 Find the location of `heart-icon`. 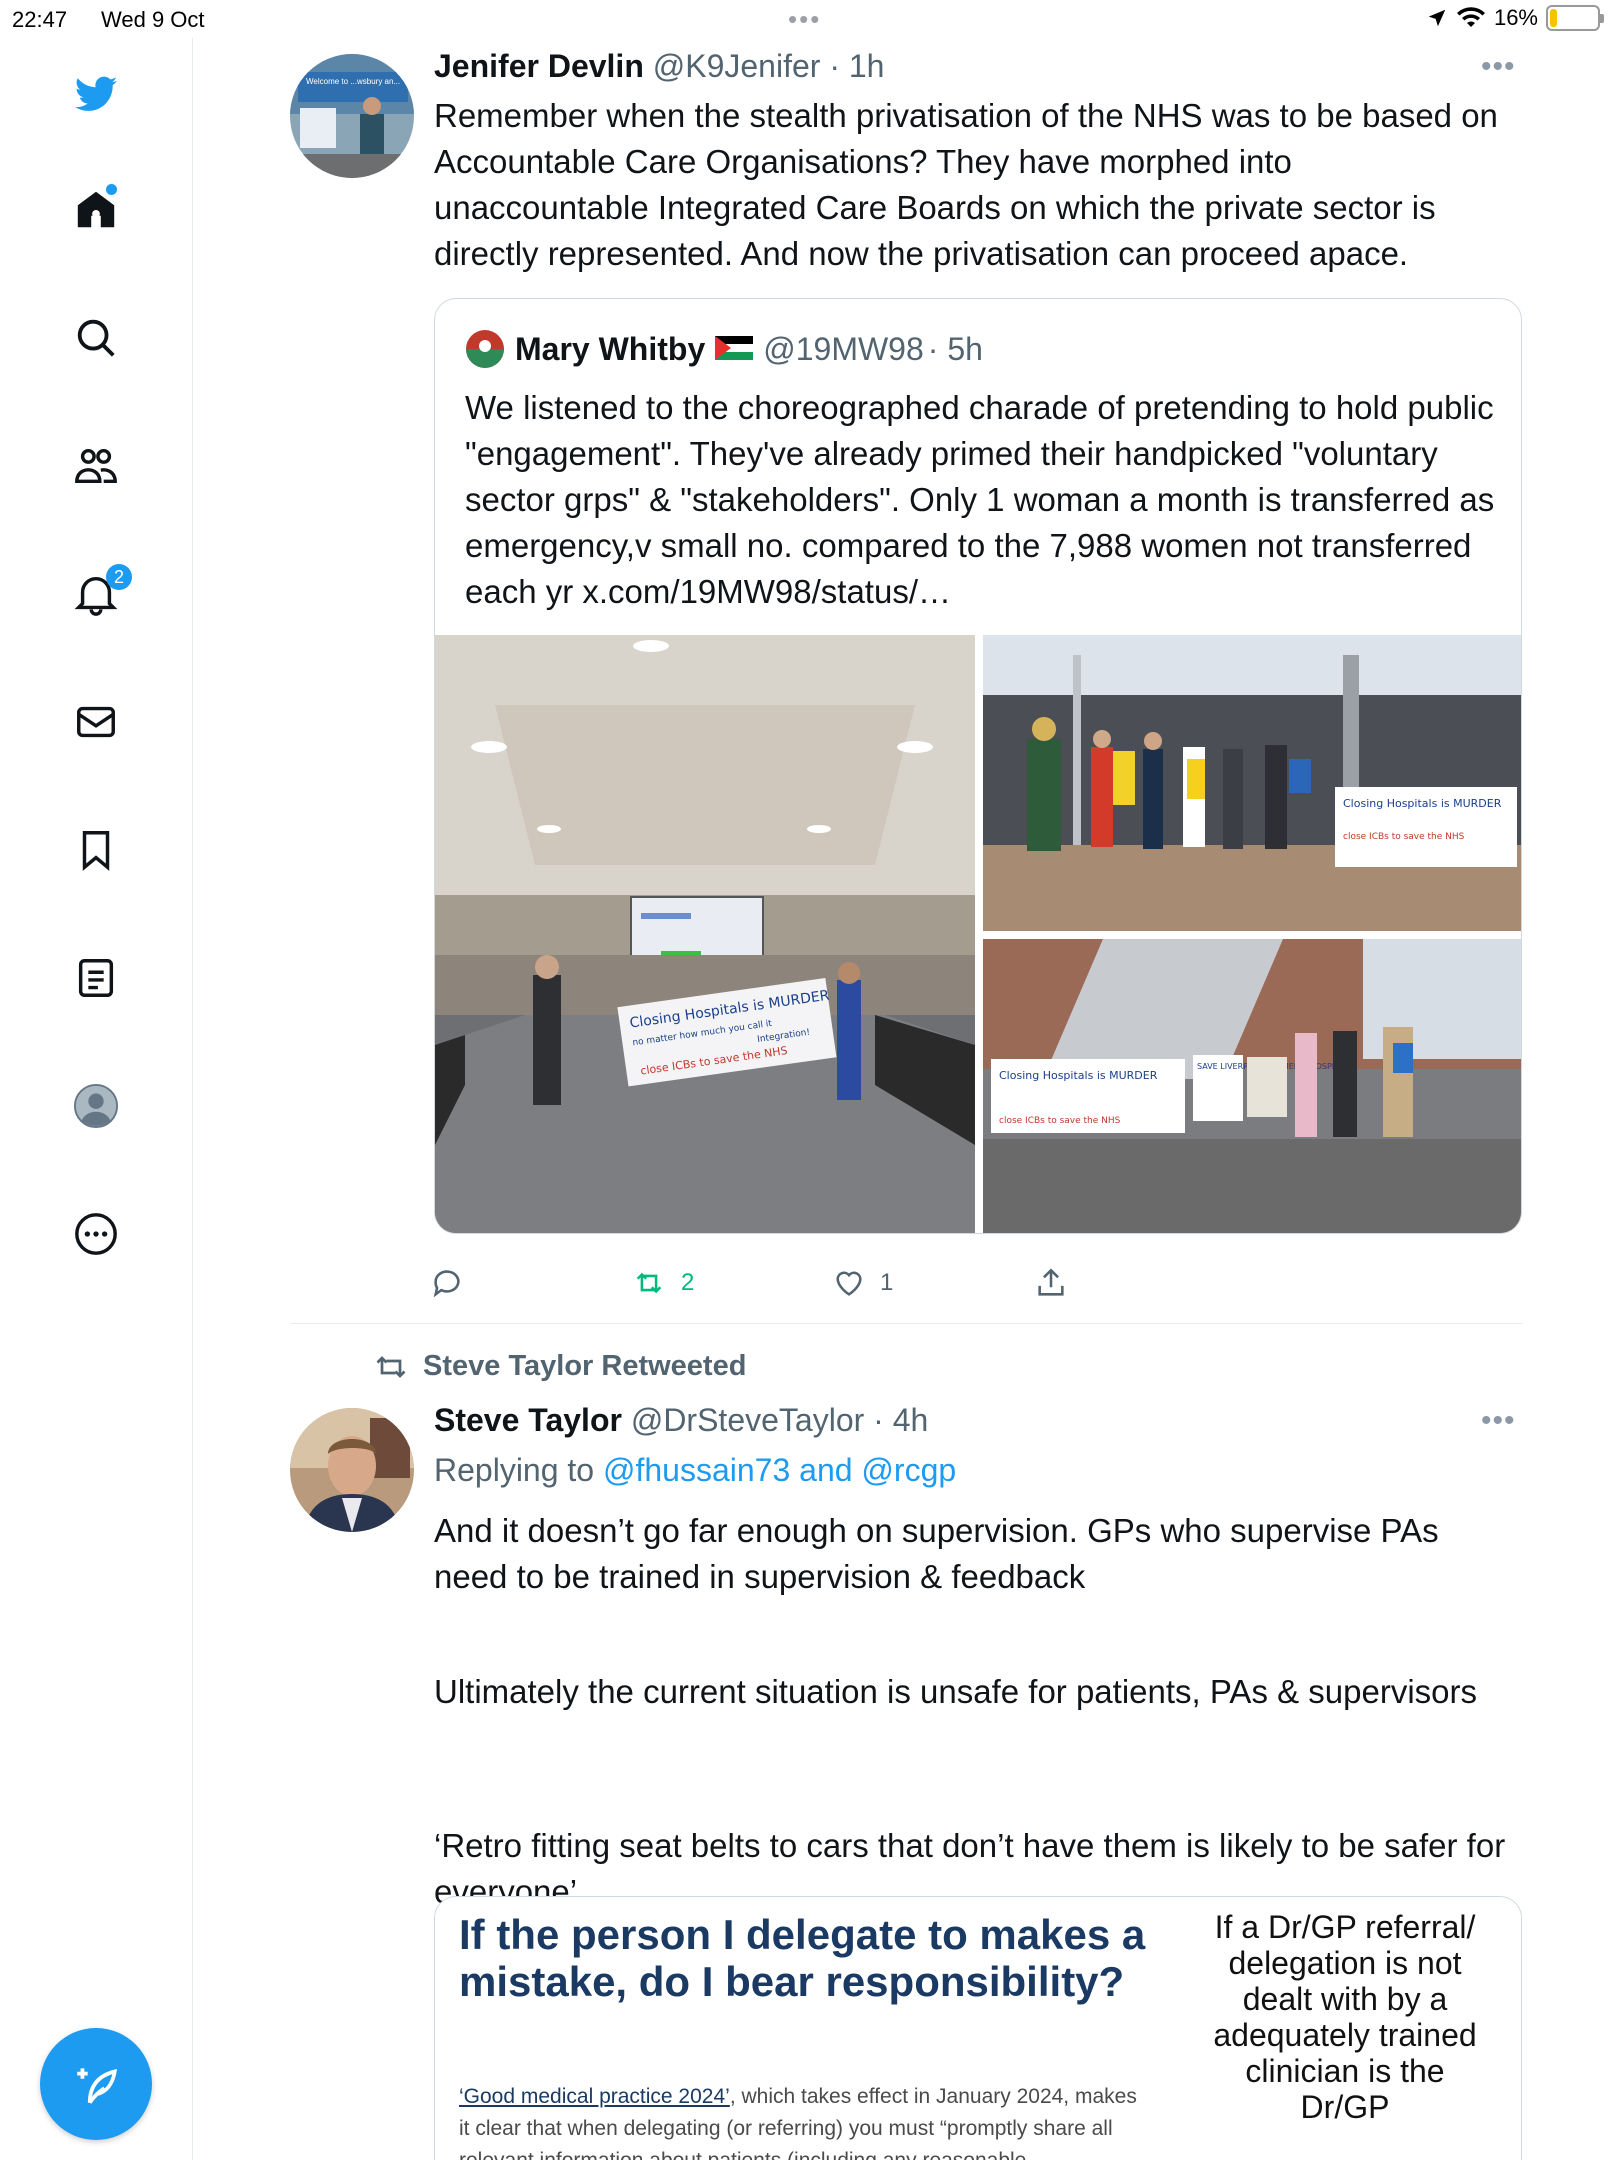

heart-icon is located at coordinates (849, 1283).